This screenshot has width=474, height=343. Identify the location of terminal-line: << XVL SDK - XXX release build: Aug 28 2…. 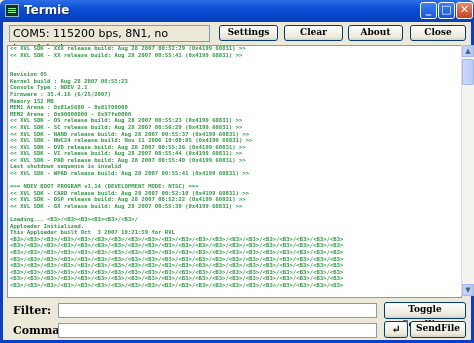
(128, 49).